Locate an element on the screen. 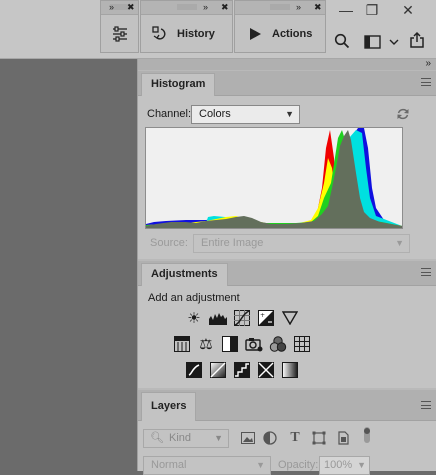 This screenshot has width=436, height=475. opacity-input: 100% ▼ is located at coordinates (344, 465).